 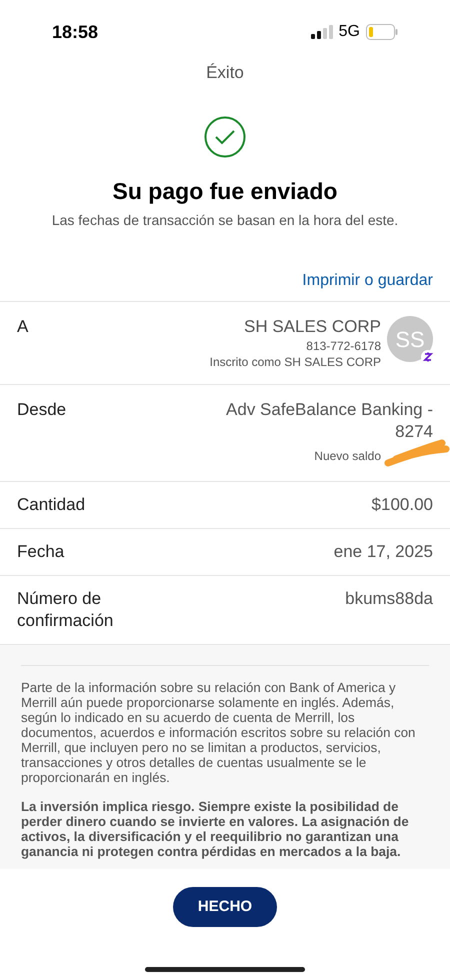 I want to click on zelle-icon, so click(x=428, y=357).